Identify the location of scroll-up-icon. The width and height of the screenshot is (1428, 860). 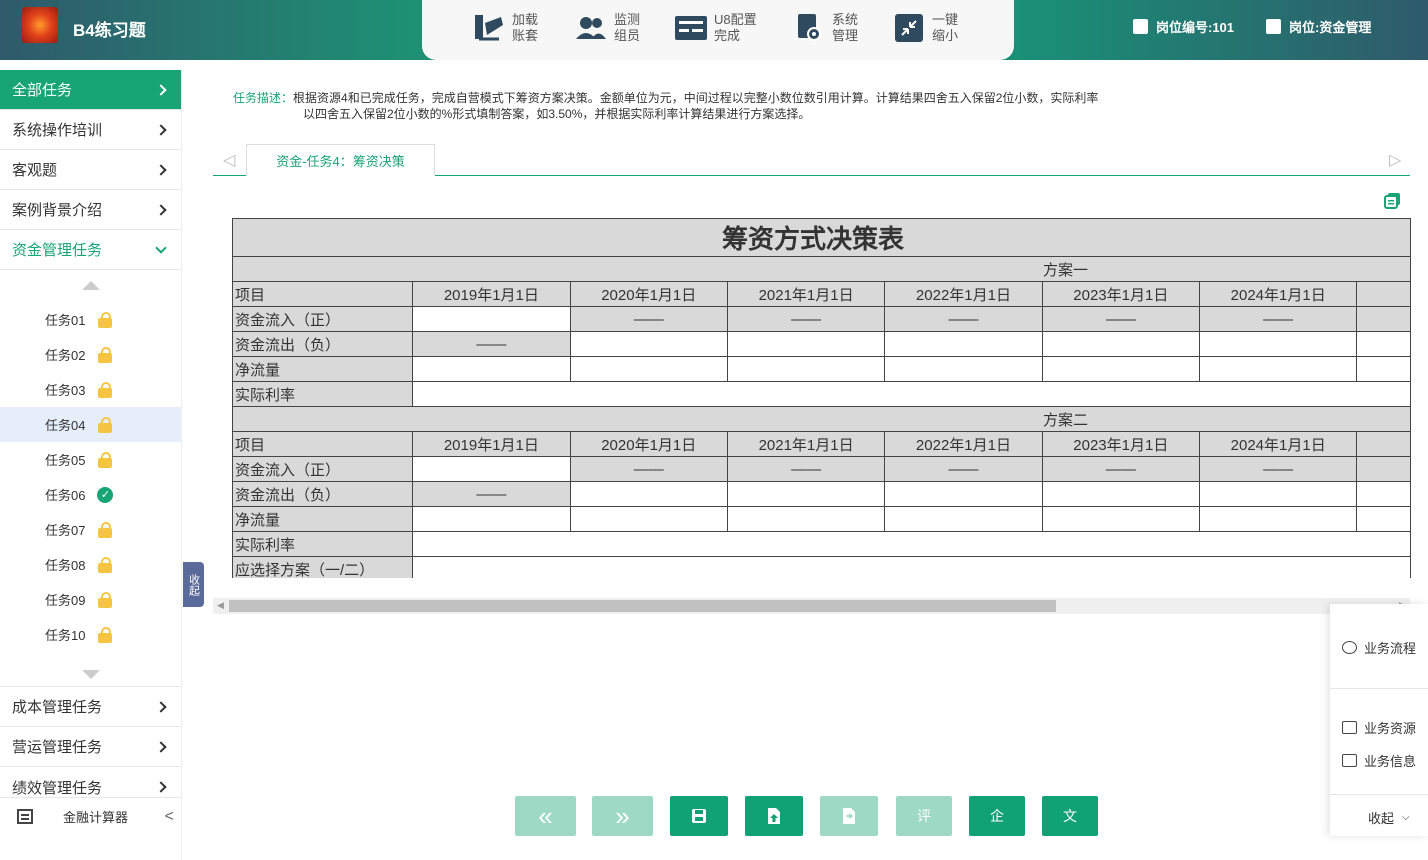
(90, 285).